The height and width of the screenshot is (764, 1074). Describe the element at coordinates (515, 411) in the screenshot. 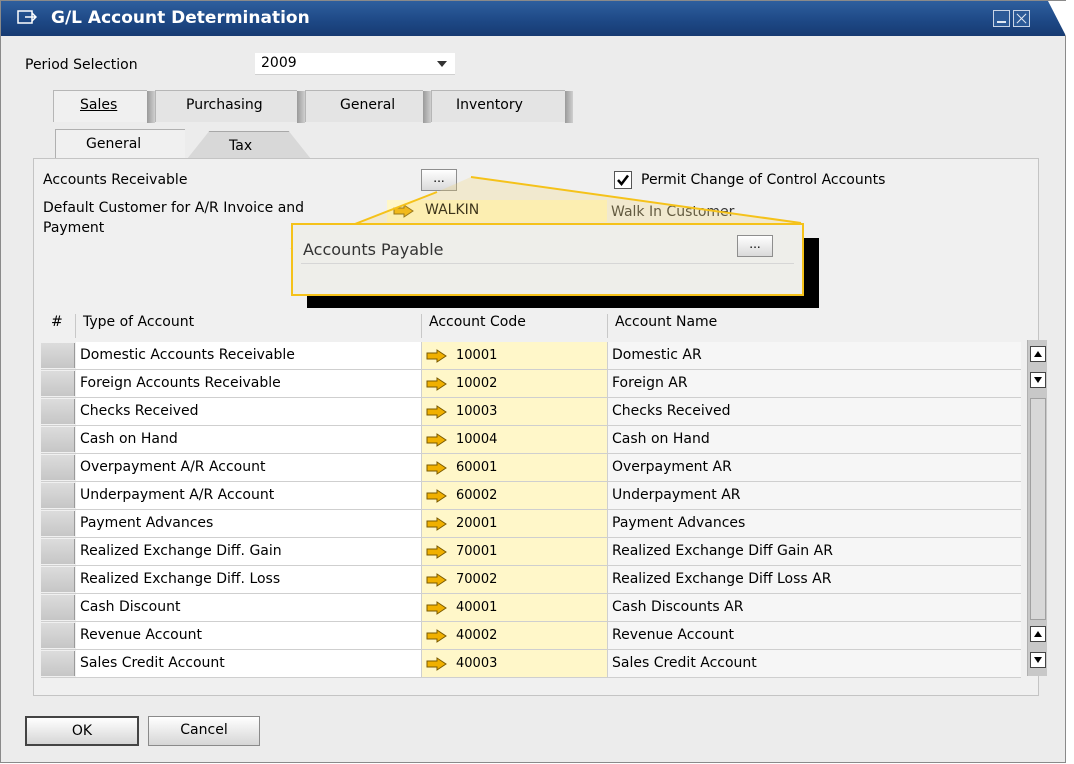

I see `account-code-cell: 10003` at that location.